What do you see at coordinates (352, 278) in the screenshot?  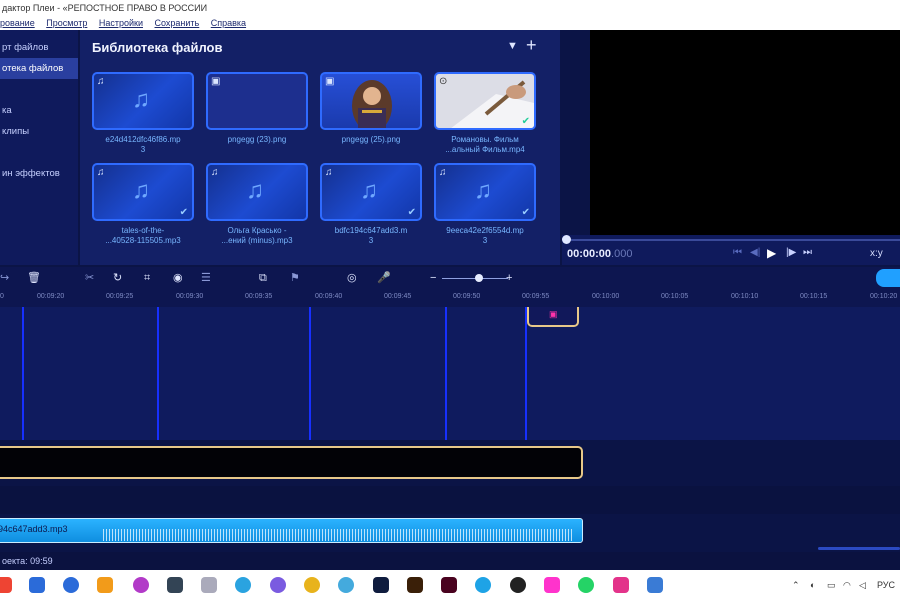 I see `record-icon: ◎` at bounding box center [352, 278].